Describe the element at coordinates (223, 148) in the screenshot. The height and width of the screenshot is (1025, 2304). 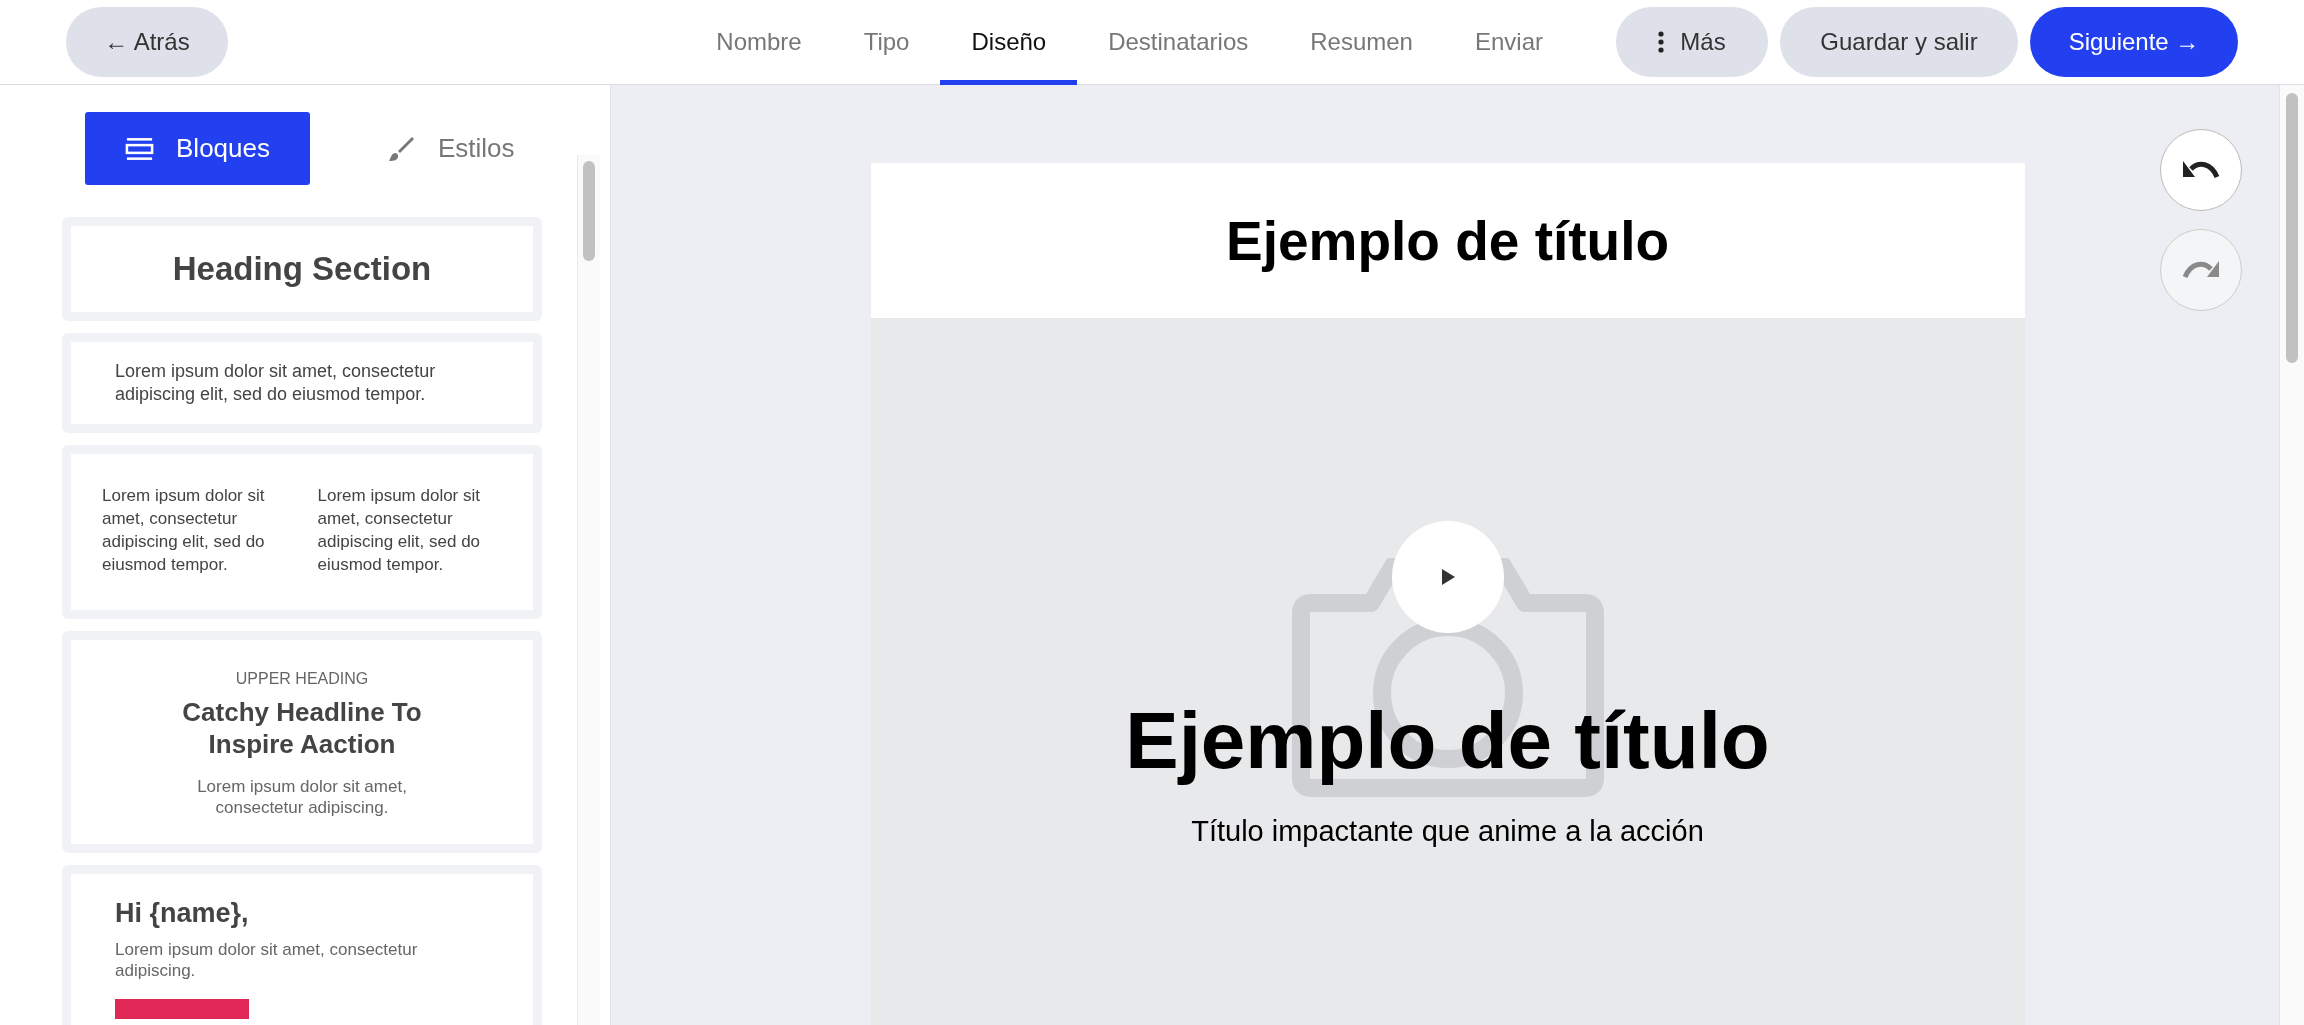
I see `sidebar-tab-label: Bloques` at that location.